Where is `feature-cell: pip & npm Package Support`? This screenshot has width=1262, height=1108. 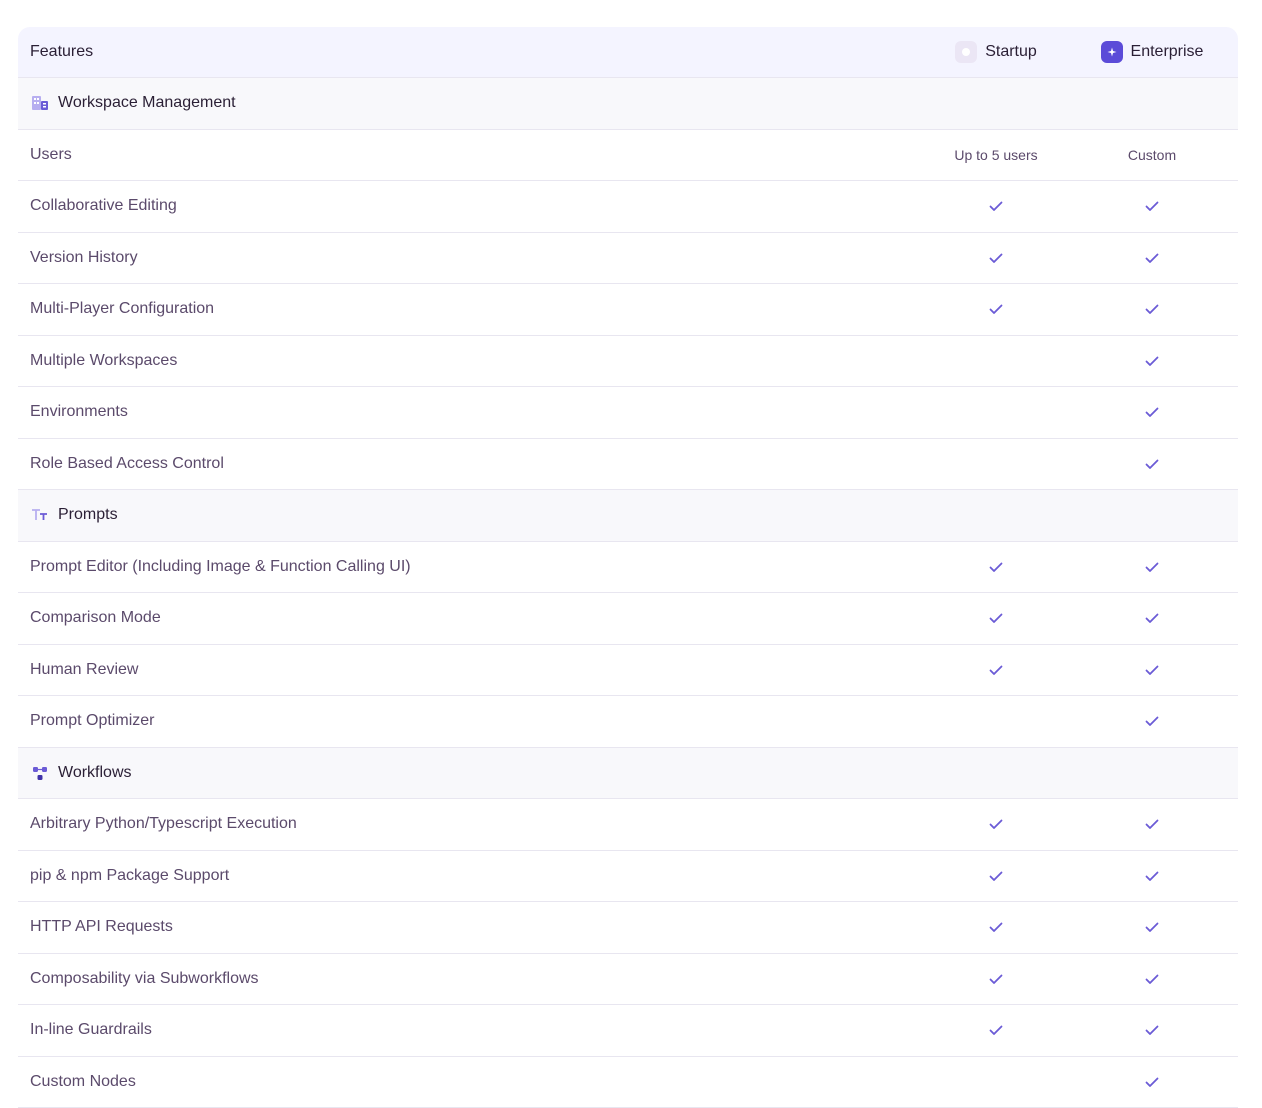 feature-cell: pip & npm Package Support is located at coordinates (462, 876).